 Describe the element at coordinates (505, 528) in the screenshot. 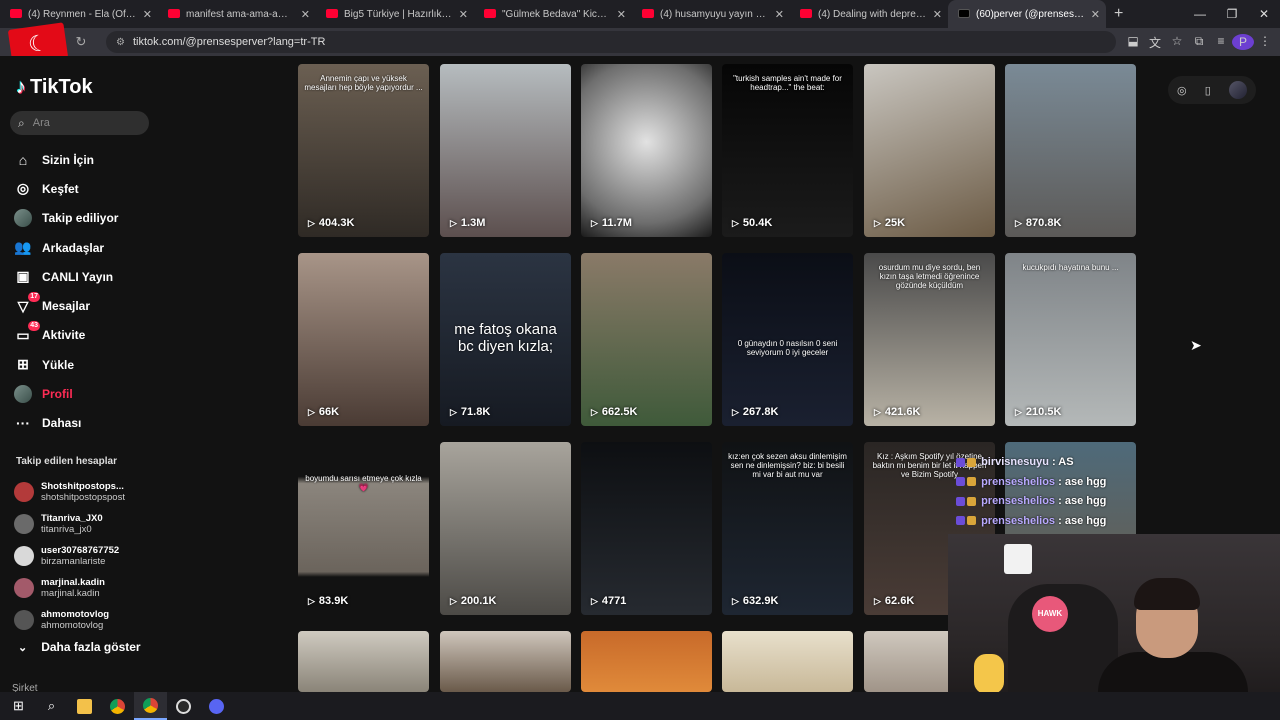

I see `video-card: ▷ 200.1K` at that location.